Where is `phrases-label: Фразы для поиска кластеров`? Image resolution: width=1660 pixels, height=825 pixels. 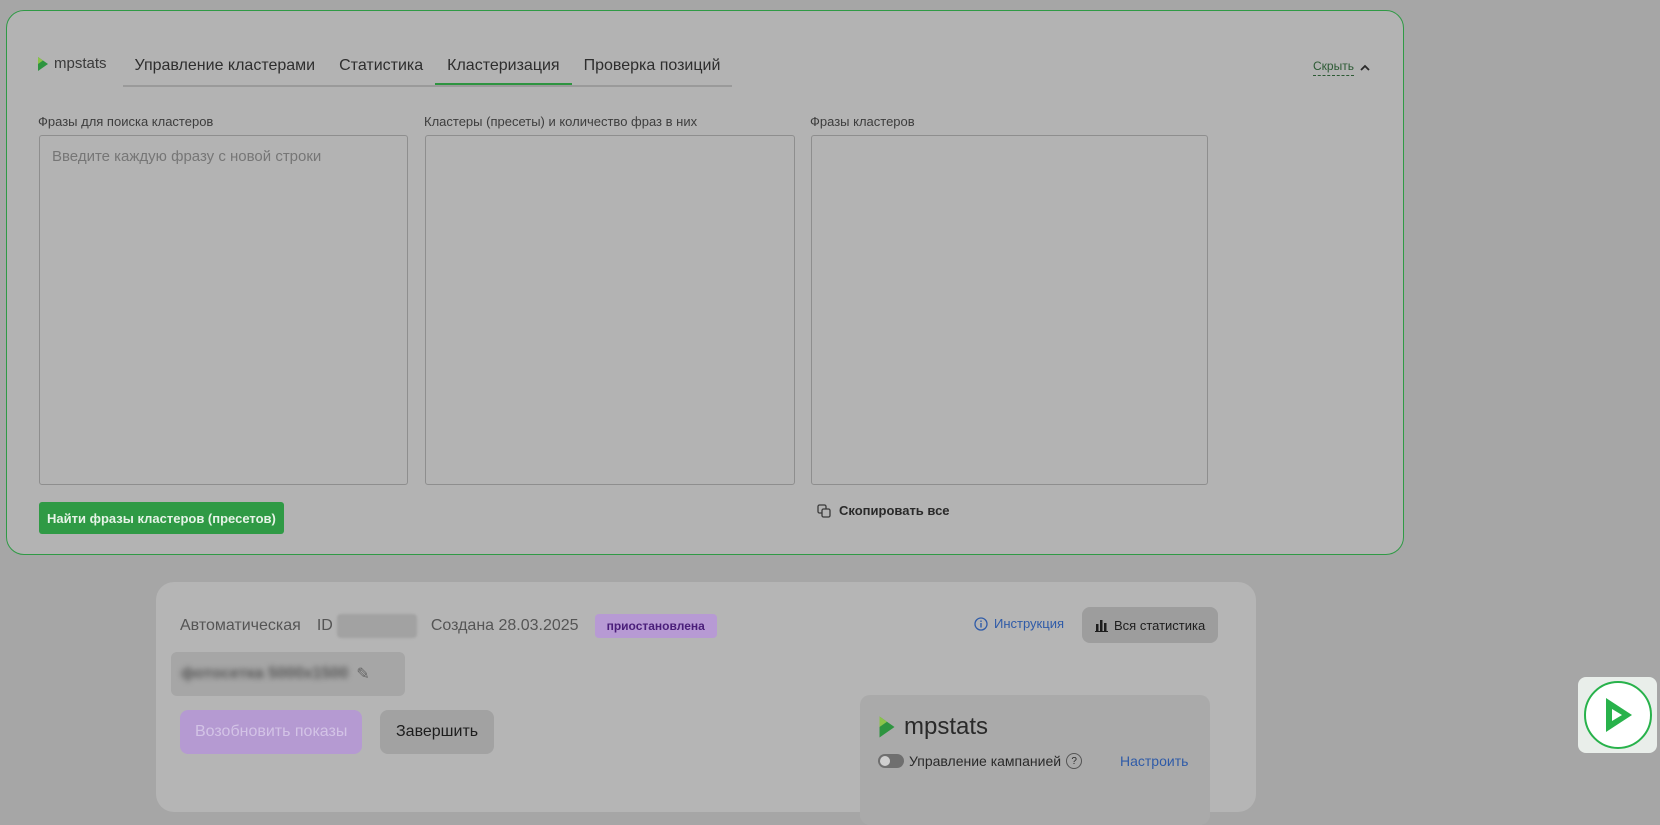
phrases-label: Фразы для поиска кластеров is located at coordinates (126, 121).